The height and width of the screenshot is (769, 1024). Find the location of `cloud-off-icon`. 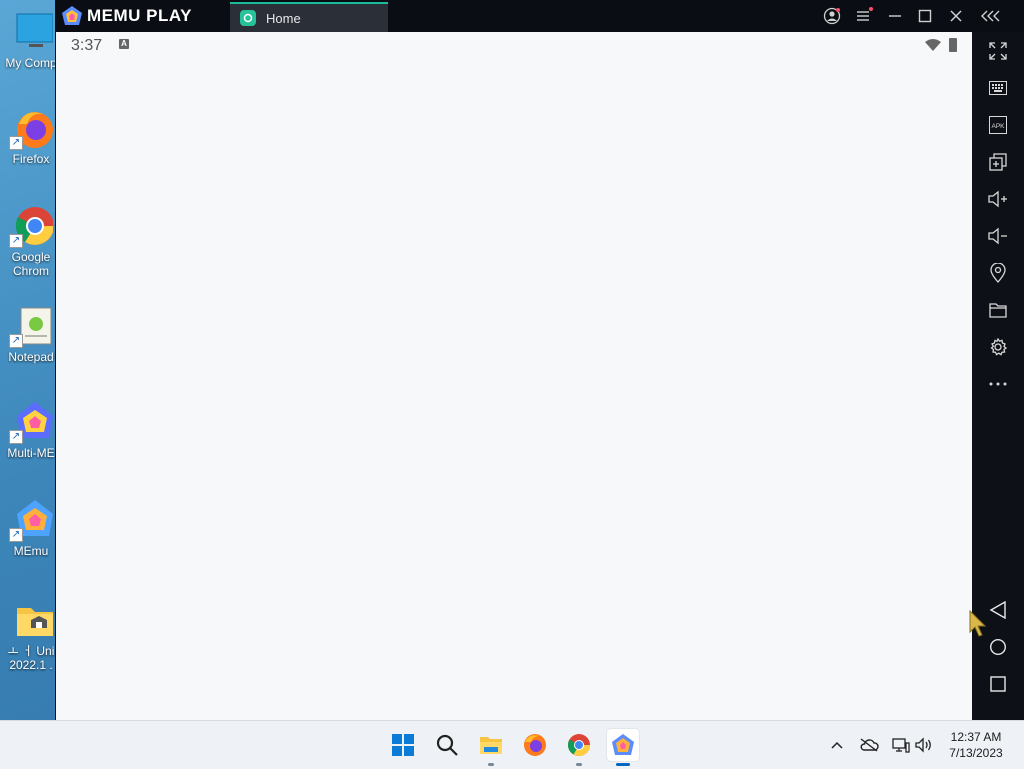

cloud-off-icon is located at coordinates (869, 745).